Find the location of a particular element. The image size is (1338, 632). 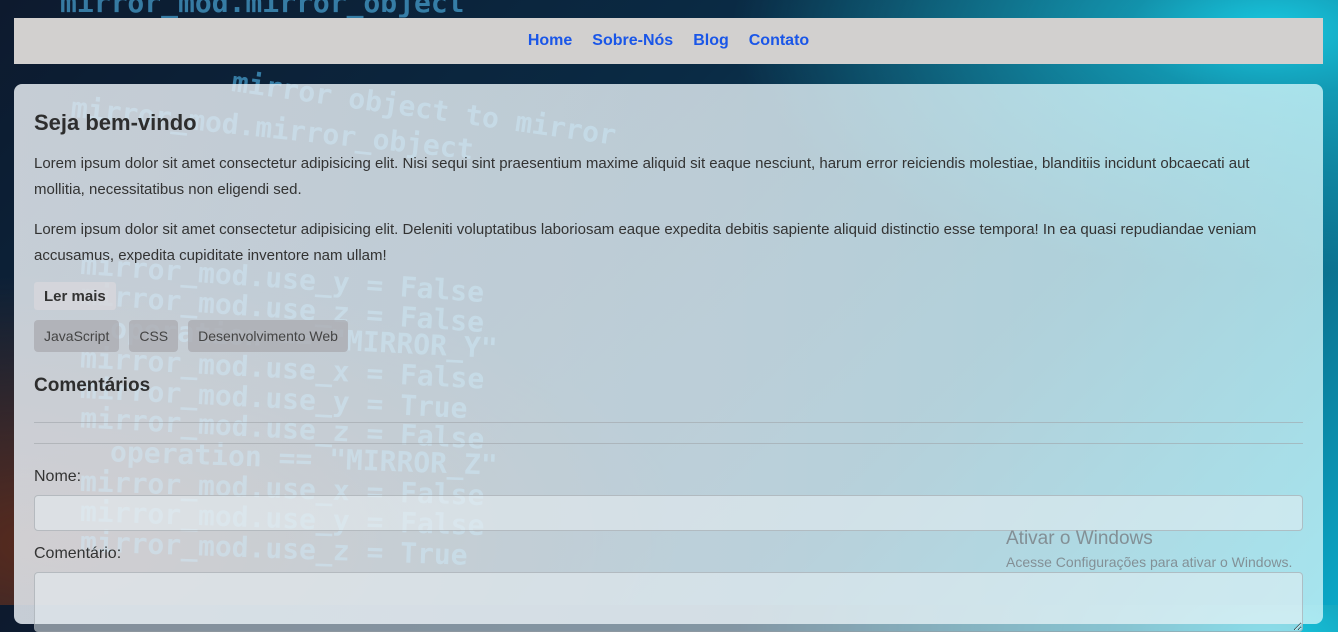

nav-blog-link: Blog is located at coordinates (711, 41).